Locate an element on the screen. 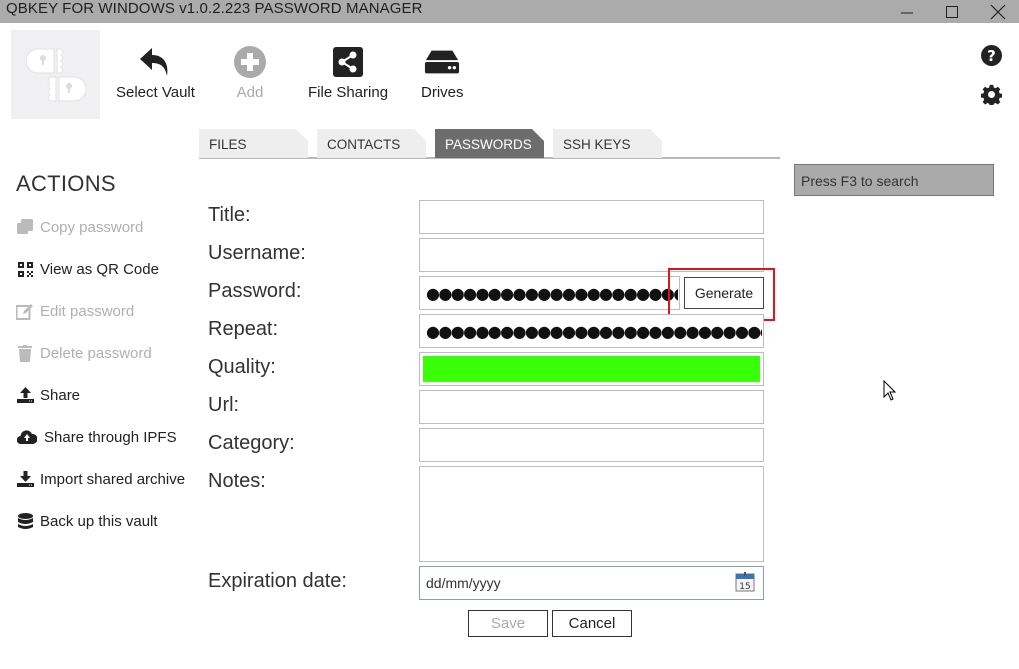 The width and height of the screenshot is (1019, 669). tab-passwords: PASSWORDS is located at coordinates (489, 143).